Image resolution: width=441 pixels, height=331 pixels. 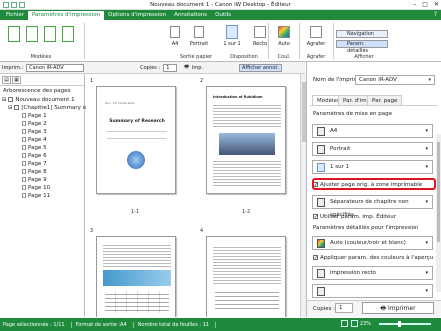 What do you see at coordinates (374, 184) in the screenshot?
I see `highlight-box` at bounding box center [374, 184].